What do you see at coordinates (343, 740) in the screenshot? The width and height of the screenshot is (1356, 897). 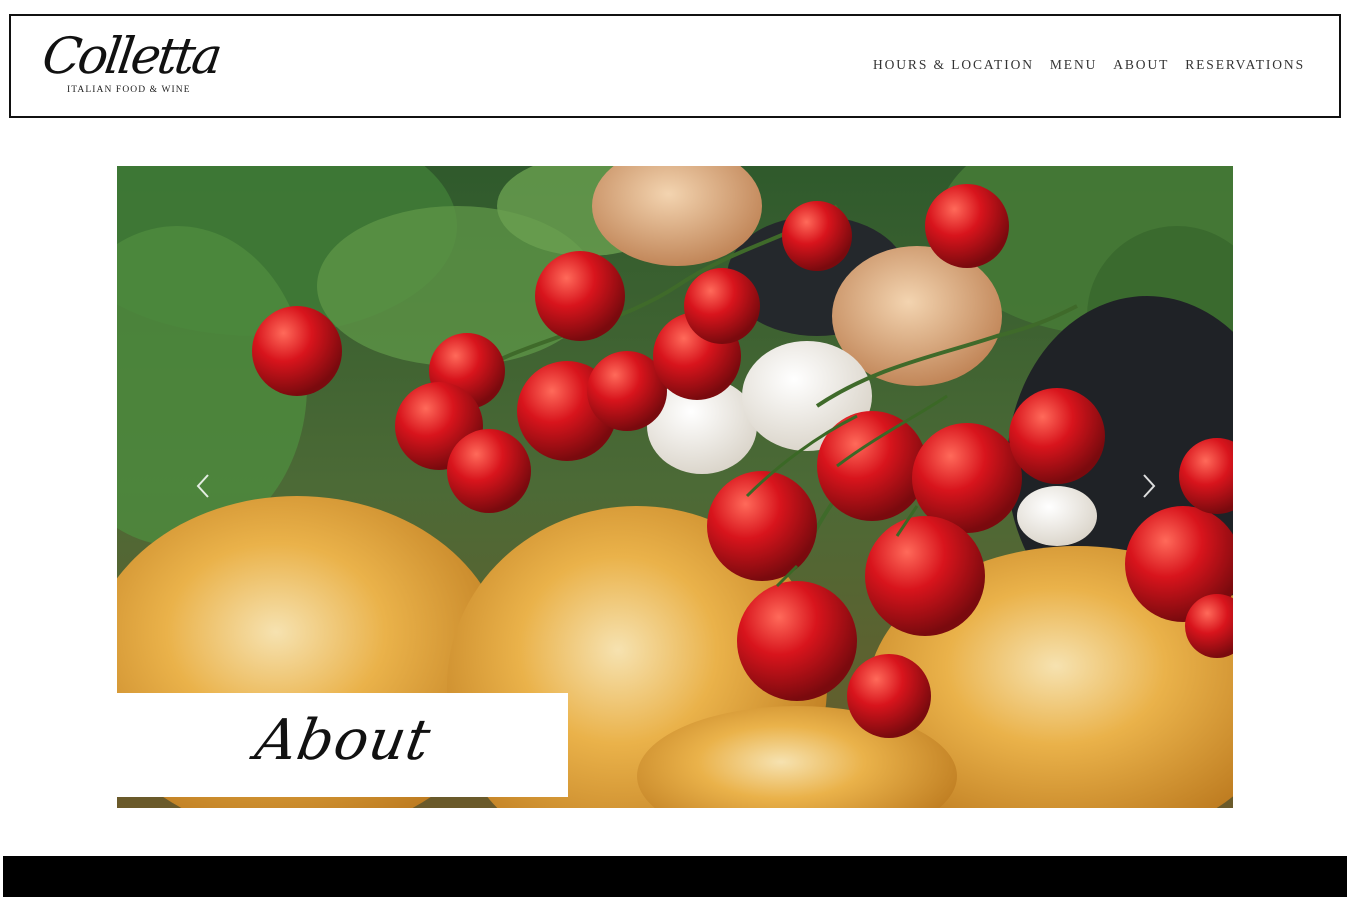 I see `page-title: About` at bounding box center [343, 740].